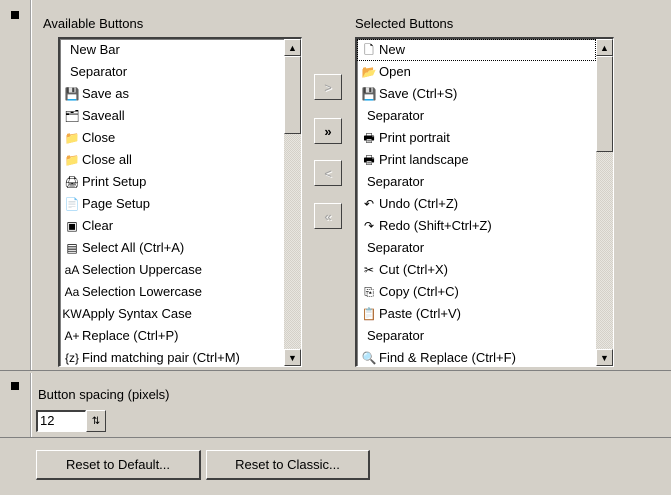 The height and width of the screenshot is (496, 671). I want to click on remove-button: <, so click(328, 173).